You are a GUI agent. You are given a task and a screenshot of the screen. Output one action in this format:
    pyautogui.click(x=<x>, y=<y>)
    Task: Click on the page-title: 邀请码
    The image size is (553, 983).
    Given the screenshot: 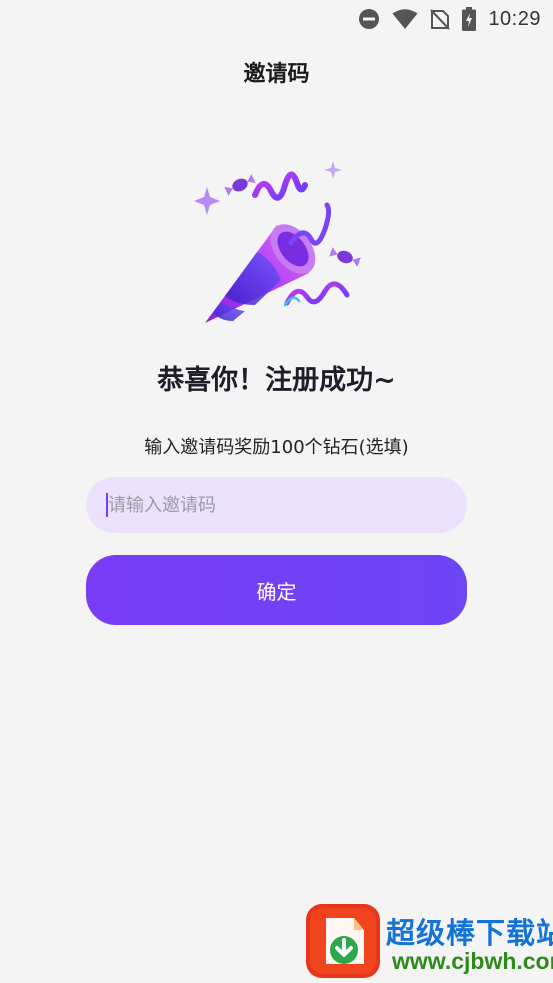 What is the action you would take?
    pyautogui.click(x=276, y=74)
    